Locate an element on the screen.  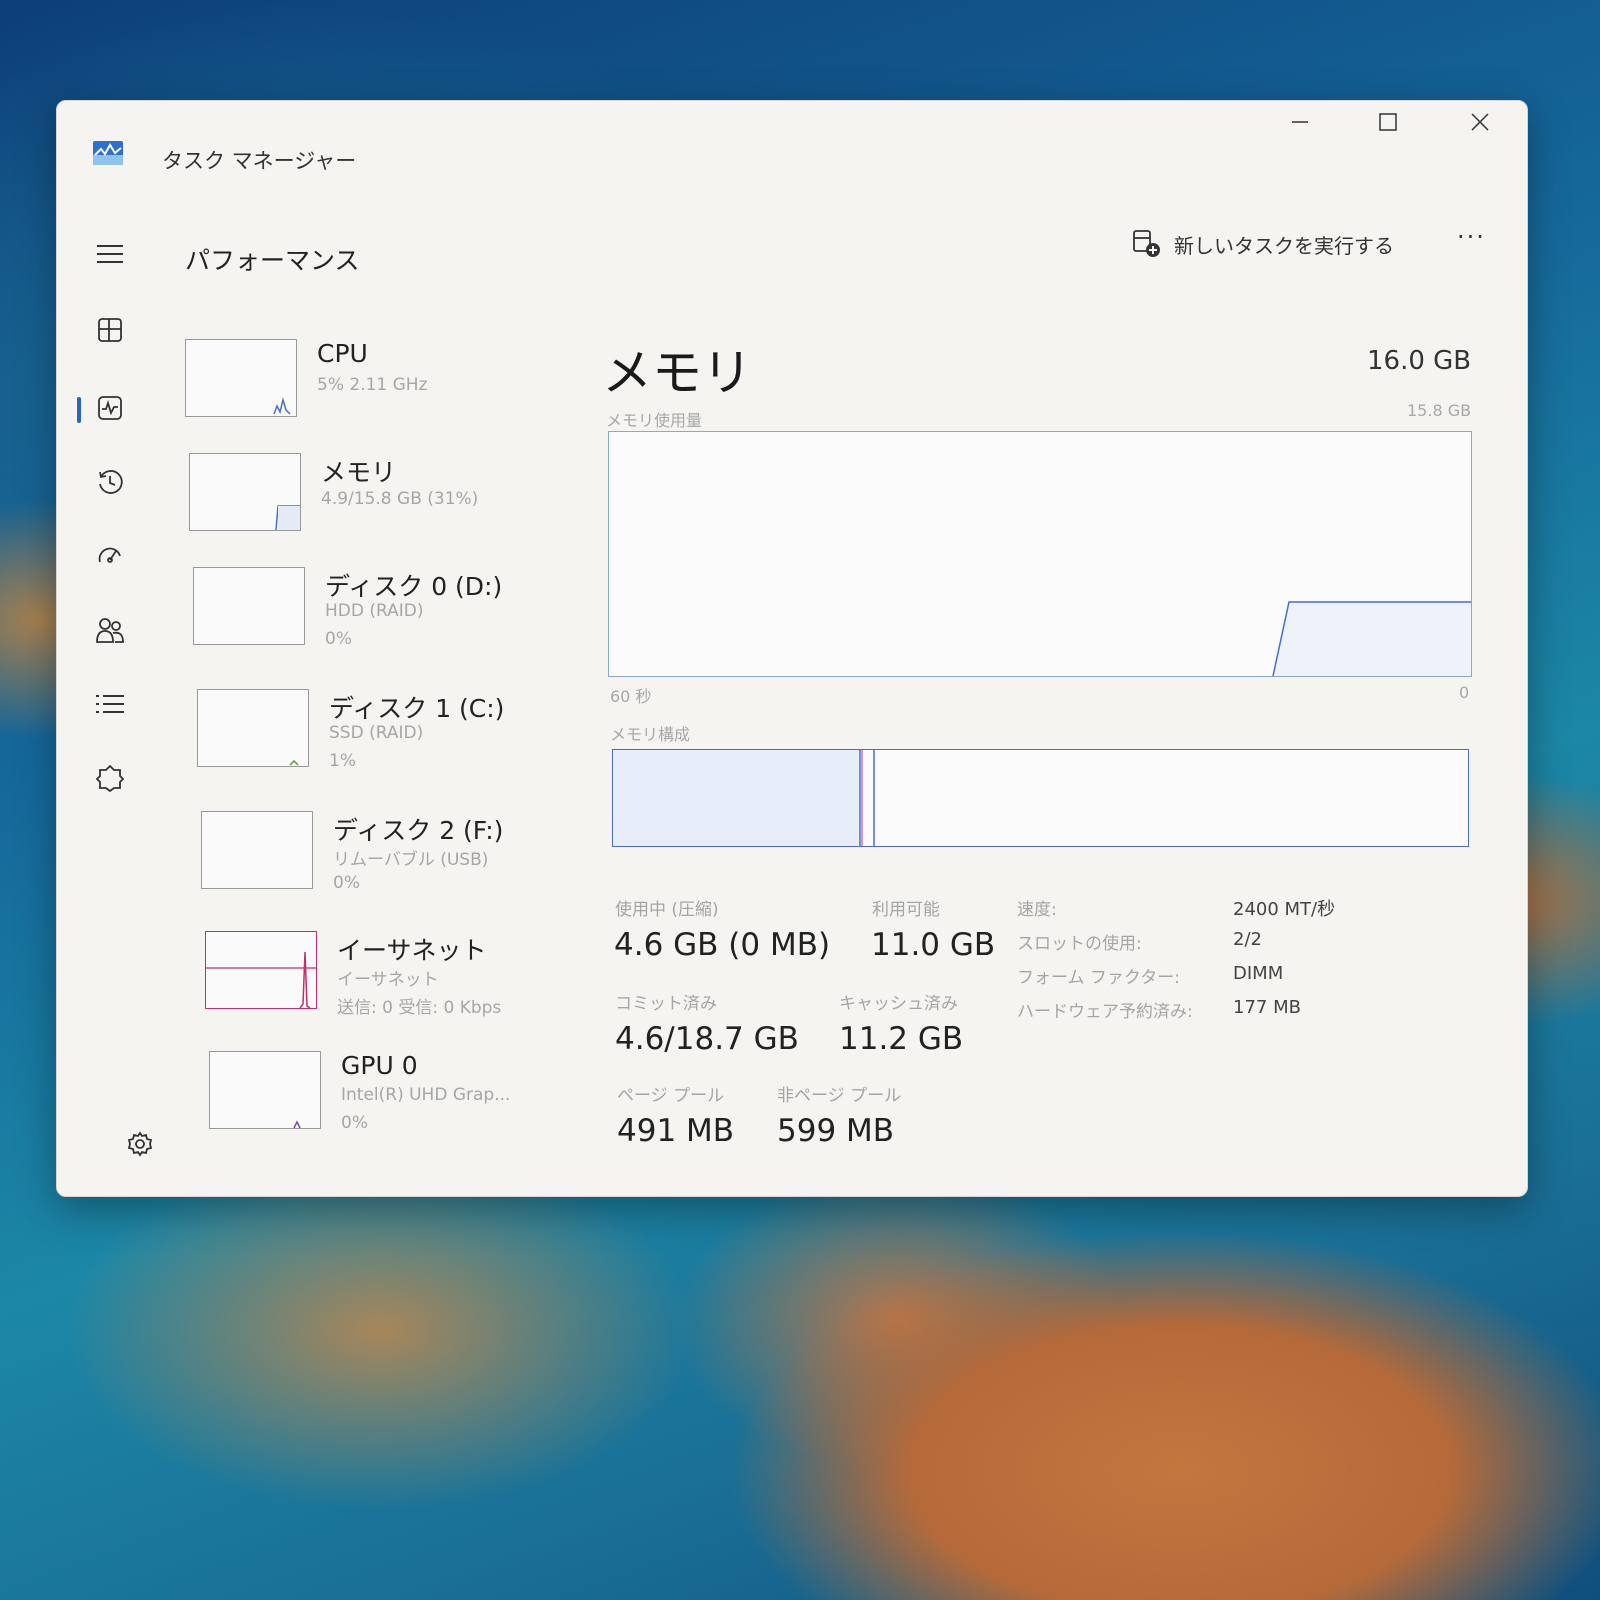
device-item-gpu-0: GPU 0 Intel(R) UHD Grap... 0% is located at coordinates (399, 1098).